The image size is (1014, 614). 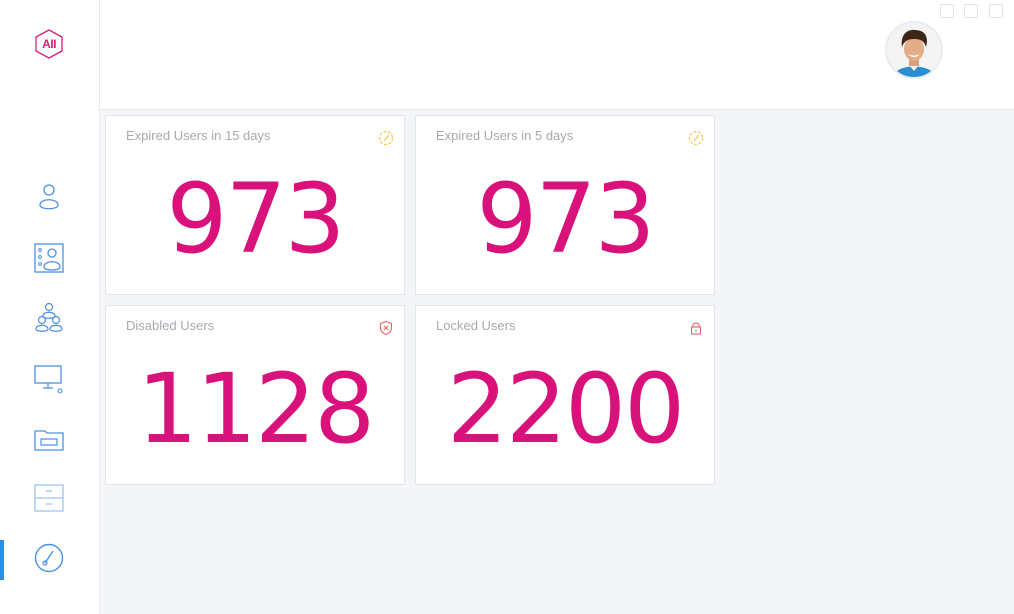 I want to click on sidebar-item-user-card, so click(x=49, y=258).